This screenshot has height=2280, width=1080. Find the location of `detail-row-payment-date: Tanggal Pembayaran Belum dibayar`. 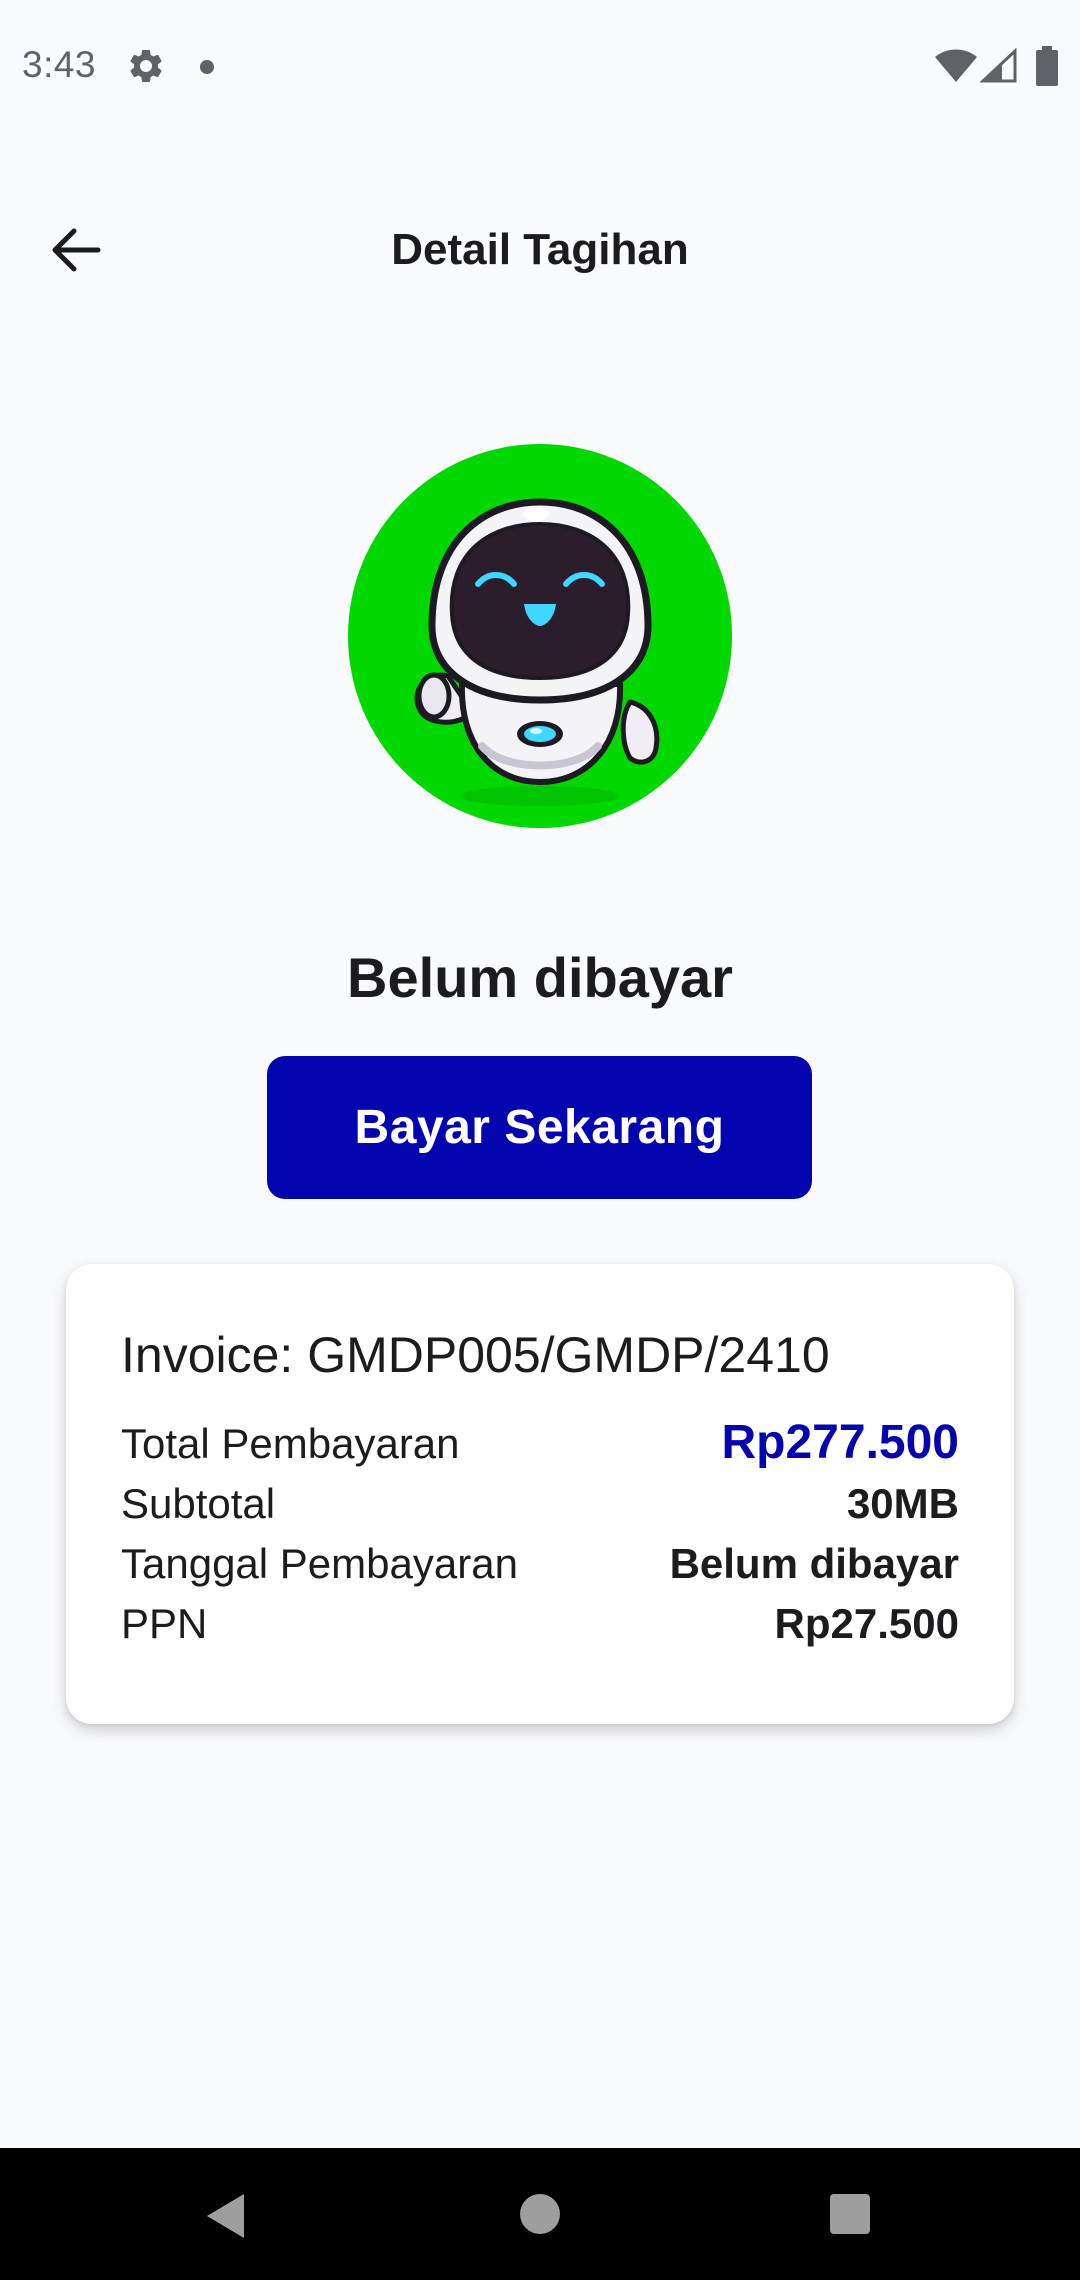

detail-row-payment-date: Tanggal Pembayaran Belum dibayar is located at coordinates (540, 1564).